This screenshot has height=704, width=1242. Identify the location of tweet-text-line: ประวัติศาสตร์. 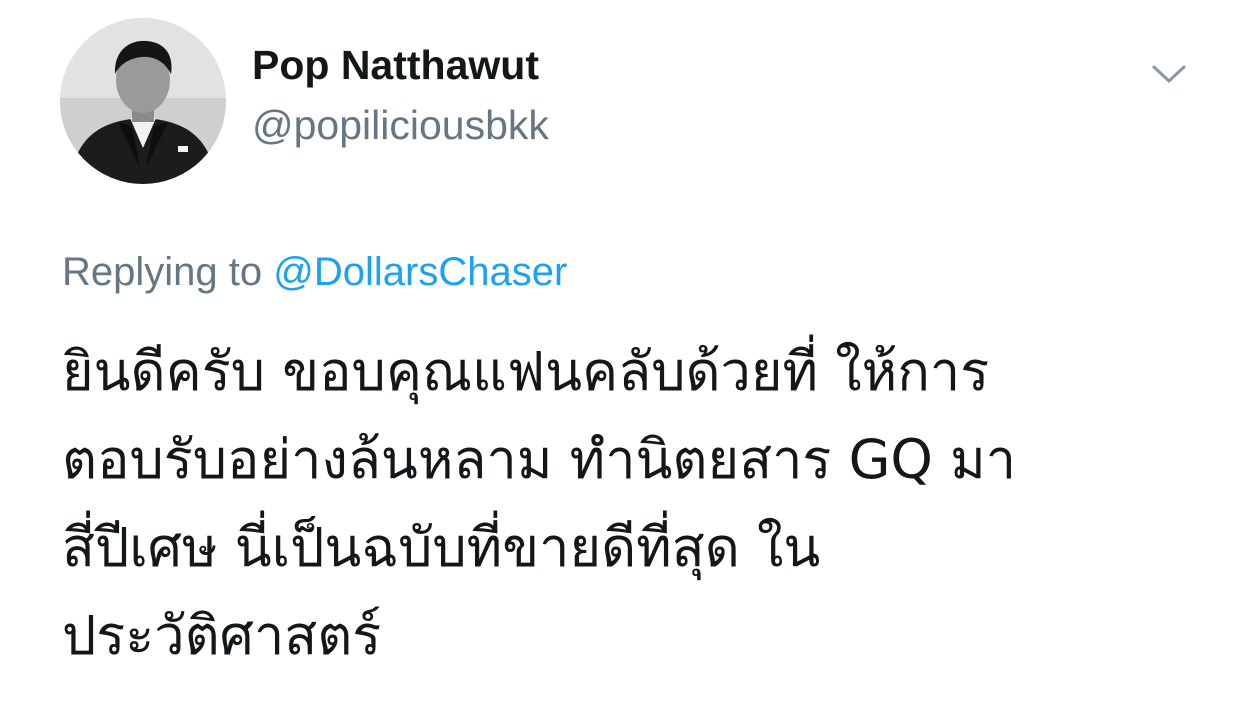
(222, 635).